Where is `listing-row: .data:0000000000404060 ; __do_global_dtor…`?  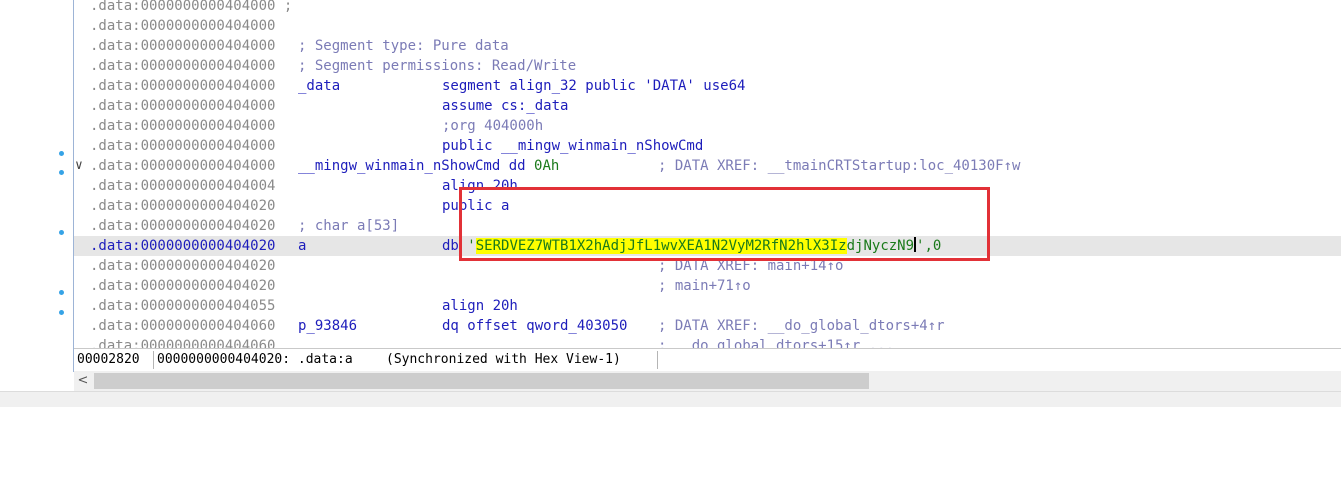
listing-row: .data:0000000000404060 ; __do_global_dtor… is located at coordinates (707, 342).